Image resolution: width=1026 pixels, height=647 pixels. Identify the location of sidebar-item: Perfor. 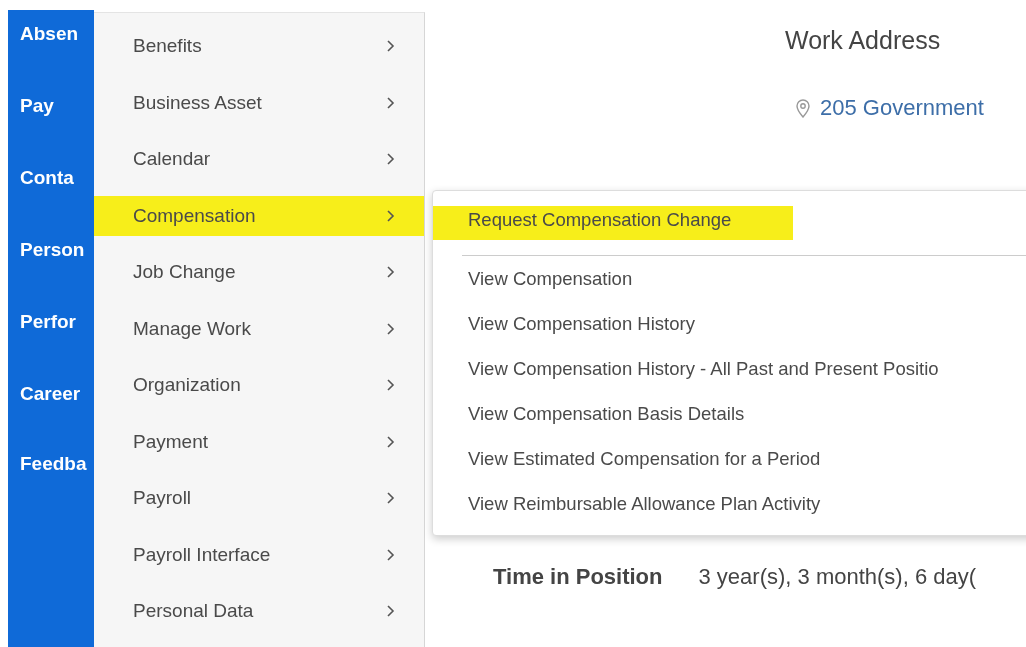
(48, 321).